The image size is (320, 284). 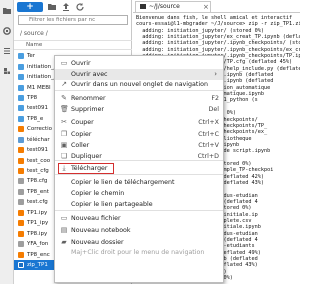 I want to click on menu-item-shortcut: Ctrl+V, so click(x=208, y=145).